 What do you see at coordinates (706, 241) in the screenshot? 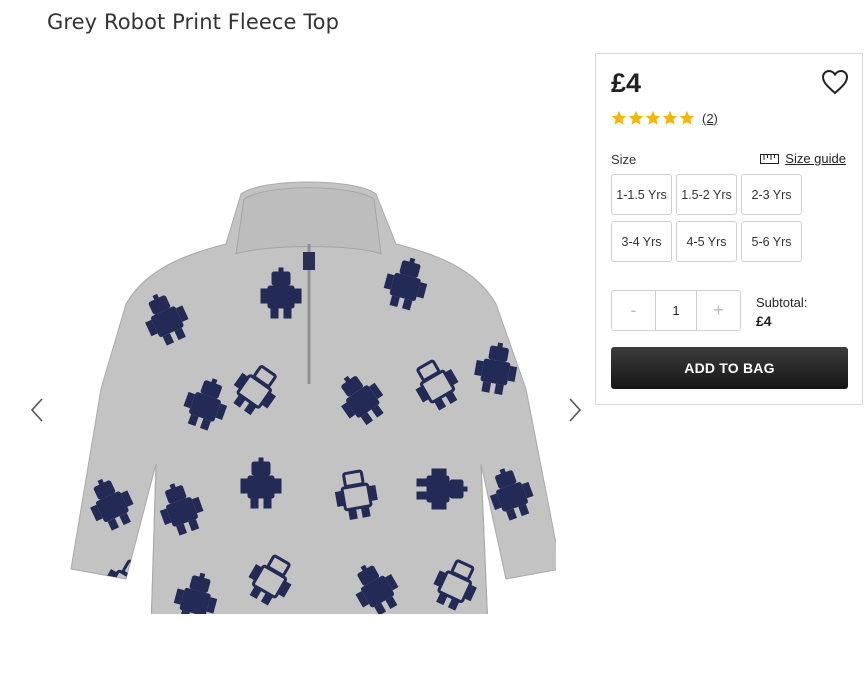
I see `size-option-4-5-yrs: 4-5 Yrs` at bounding box center [706, 241].